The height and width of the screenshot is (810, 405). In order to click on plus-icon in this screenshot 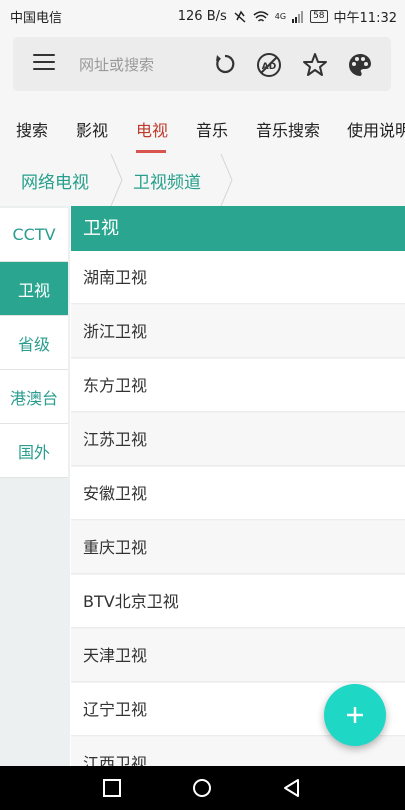, I will do `click(355, 715)`.